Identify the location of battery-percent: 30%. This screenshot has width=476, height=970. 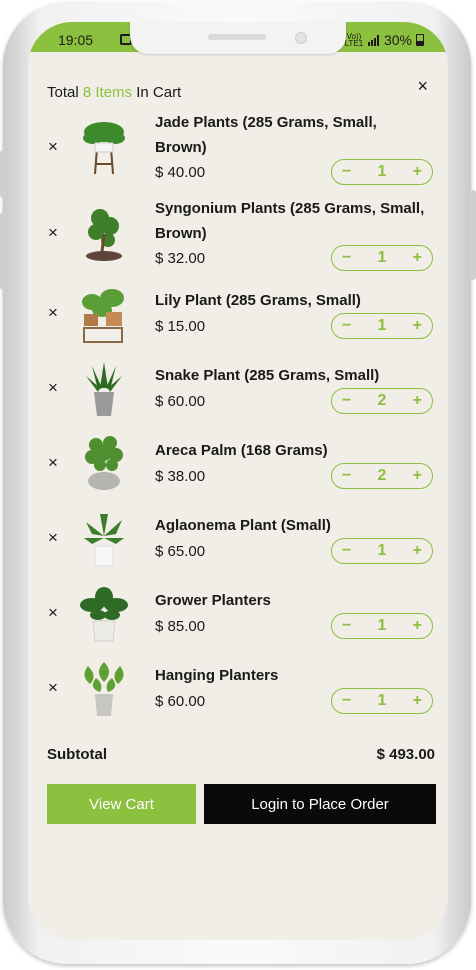
(397, 40).